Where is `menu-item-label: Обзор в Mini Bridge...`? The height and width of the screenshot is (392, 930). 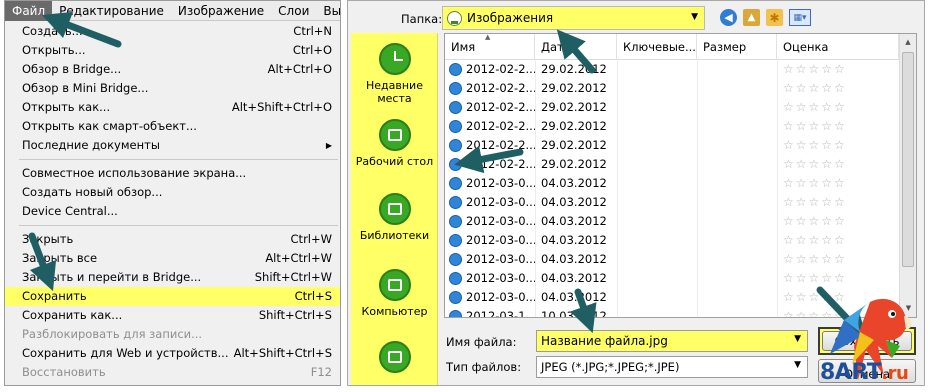
menu-item-label: Обзор в Mini Bridge... is located at coordinates (85, 88).